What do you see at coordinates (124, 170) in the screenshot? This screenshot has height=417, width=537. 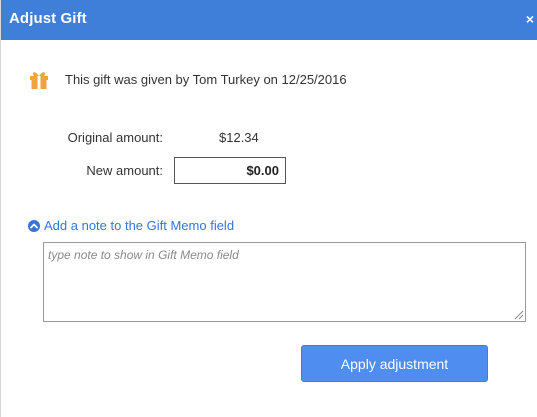 I see `new-amount-label: New amount:` at bounding box center [124, 170].